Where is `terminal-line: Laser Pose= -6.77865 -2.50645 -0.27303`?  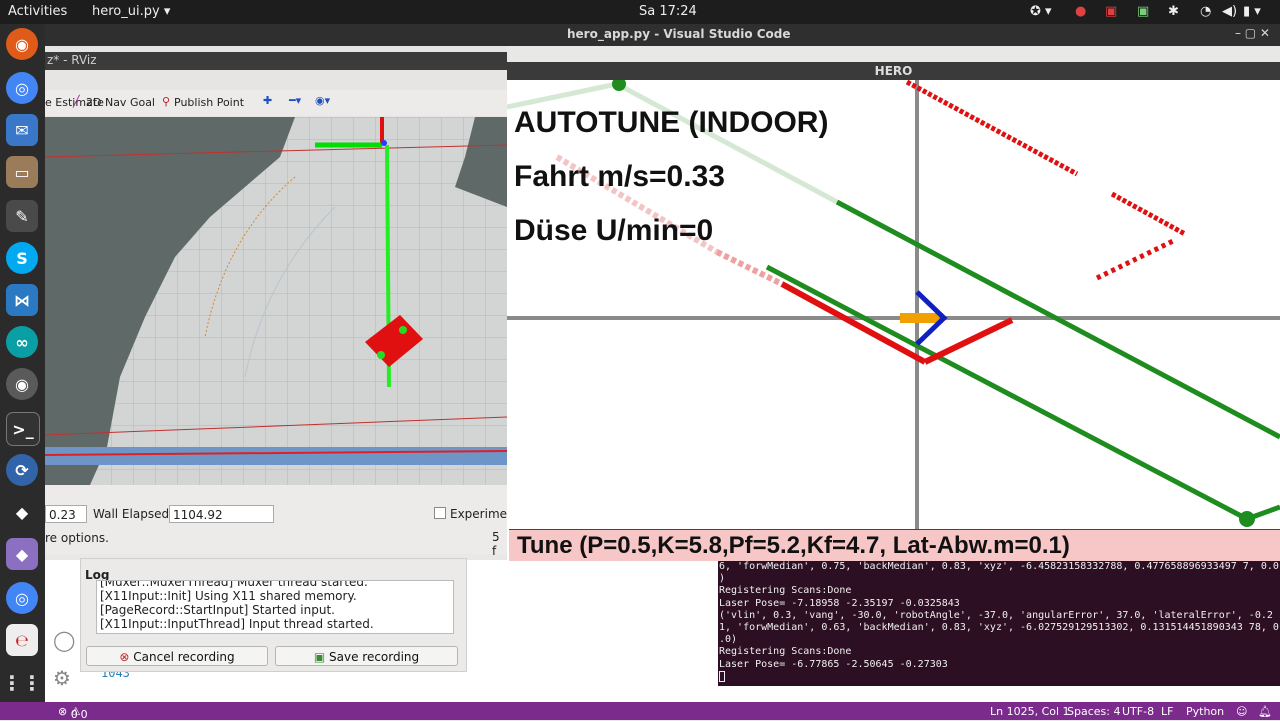 terminal-line: Laser Pose= -6.77865 -2.50645 -0.27303 is located at coordinates (833, 664).